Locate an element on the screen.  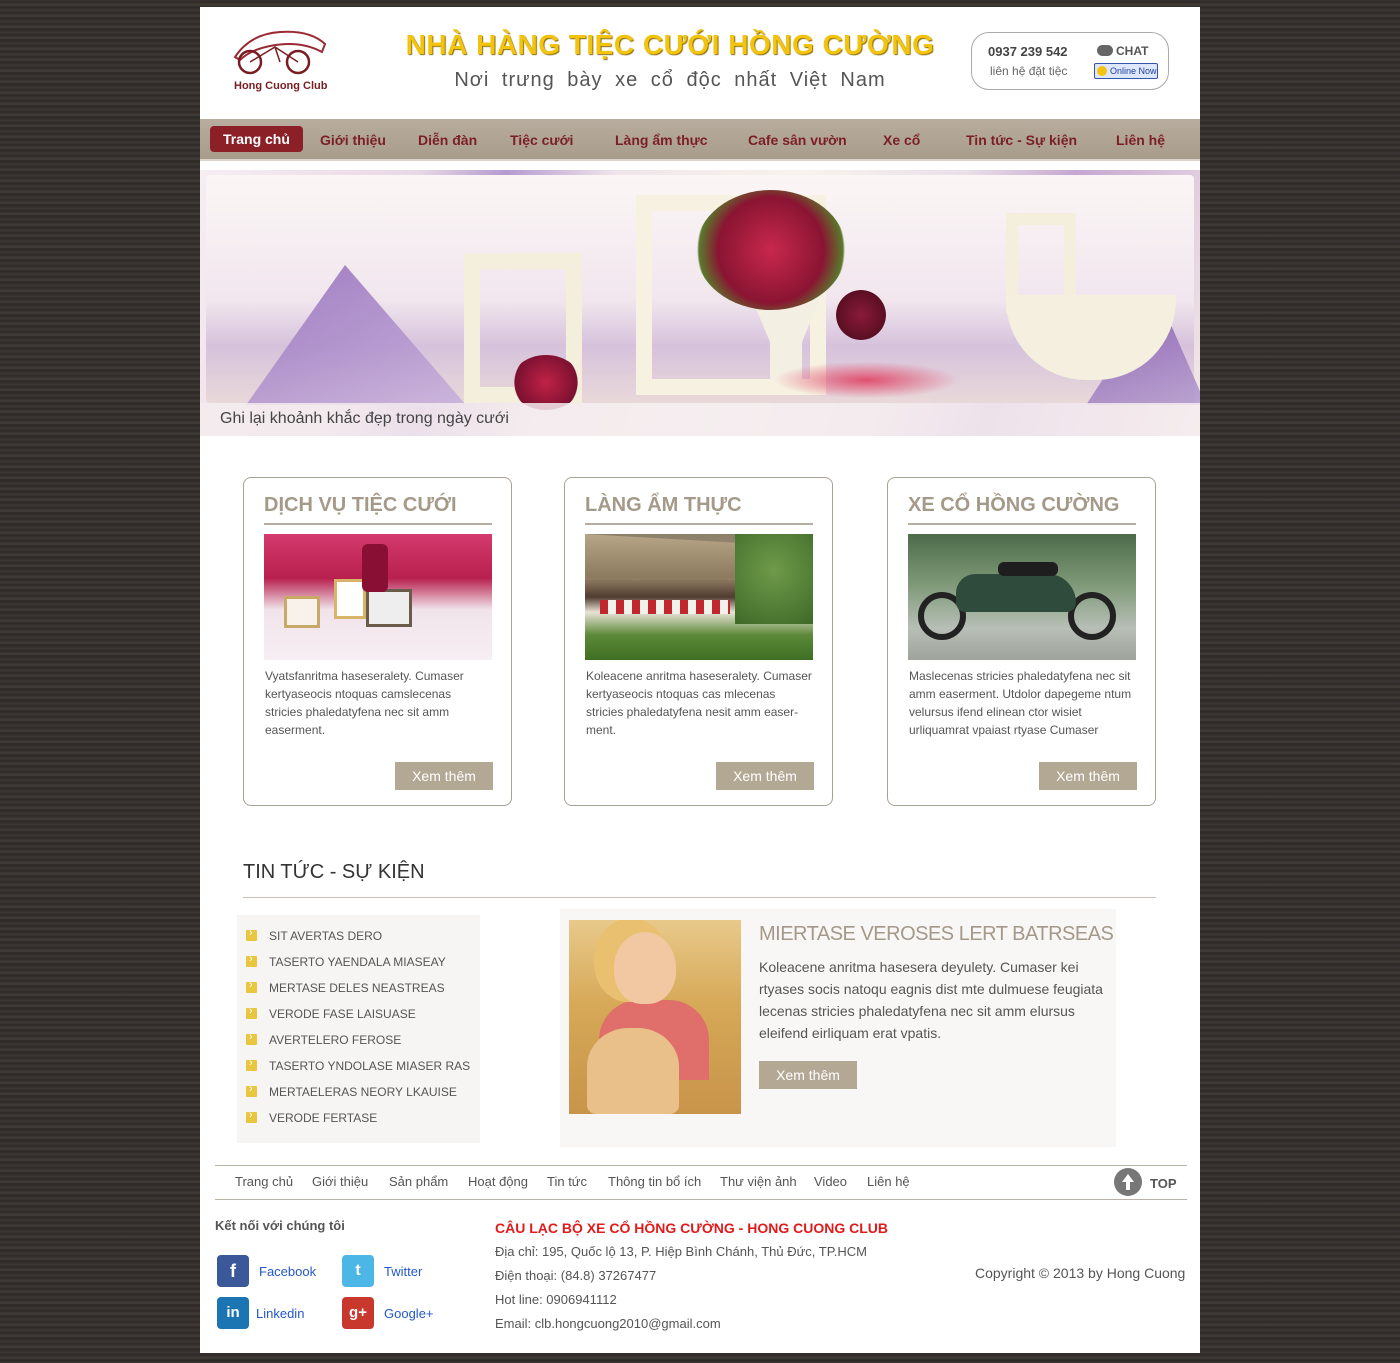
twitter-link: Twitter is located at coordinates (403, 1271).